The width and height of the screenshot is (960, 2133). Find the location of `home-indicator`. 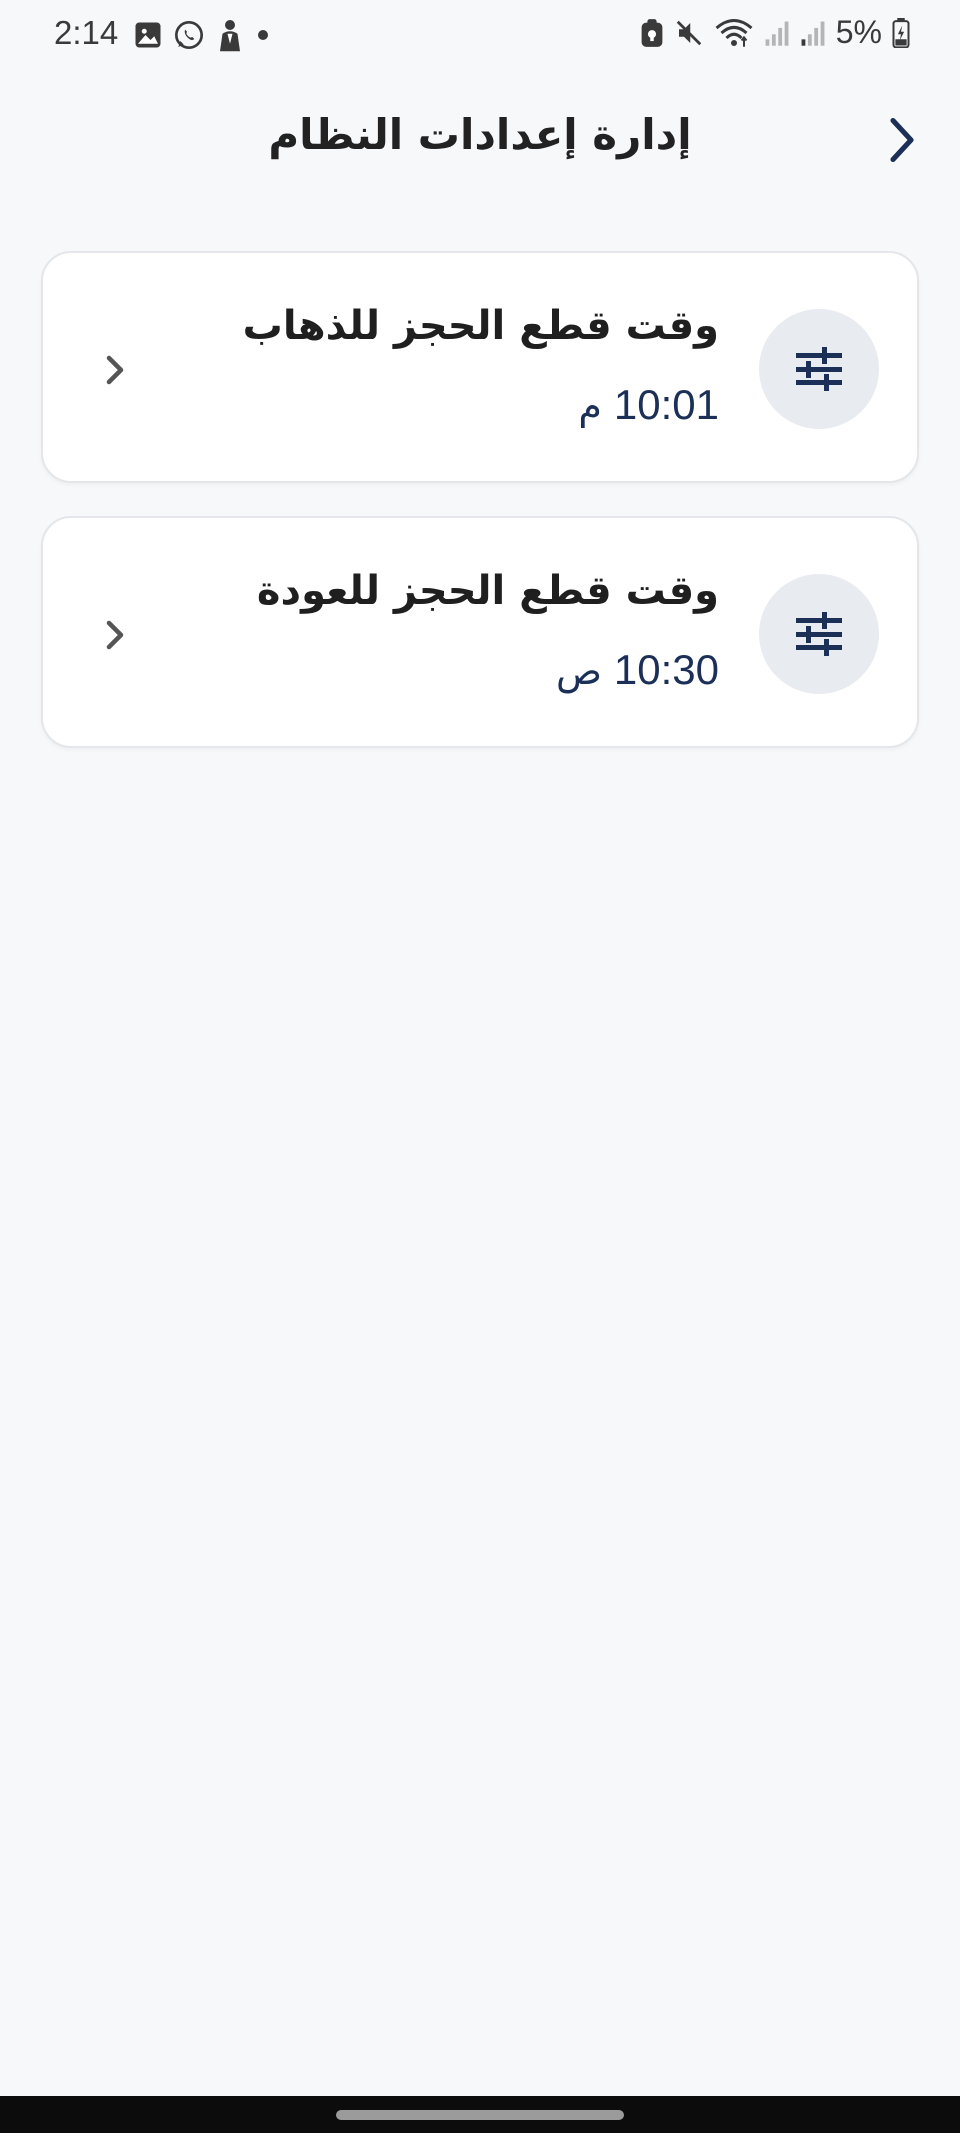

home-indicator is located at coordinates (480, 2115).